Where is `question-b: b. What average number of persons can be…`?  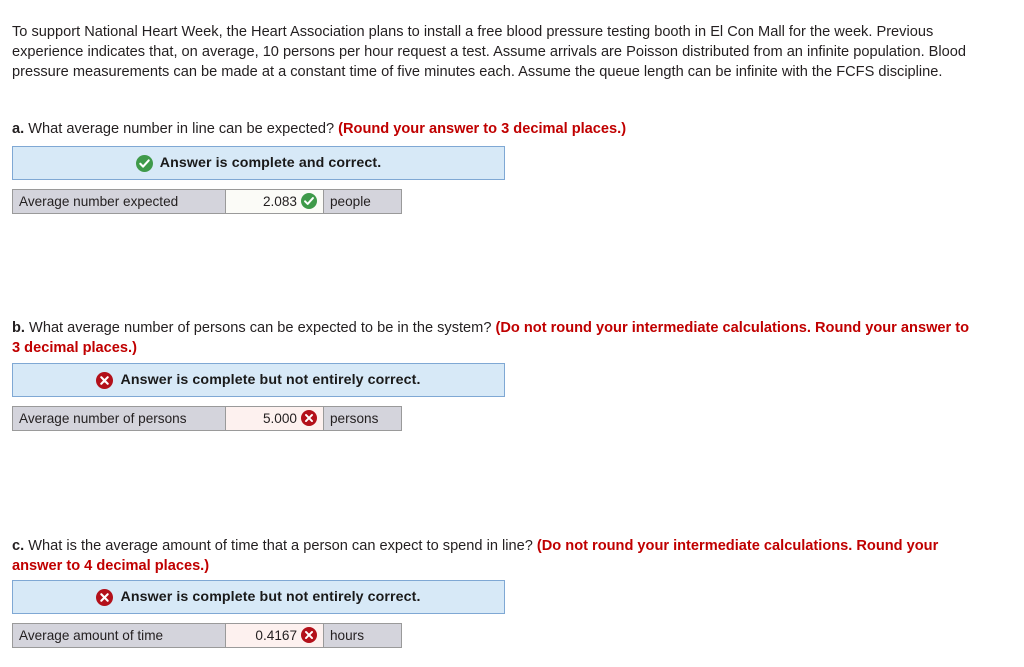
question-b: b. What average number of persons can be… is located at coordinates (493, 338).